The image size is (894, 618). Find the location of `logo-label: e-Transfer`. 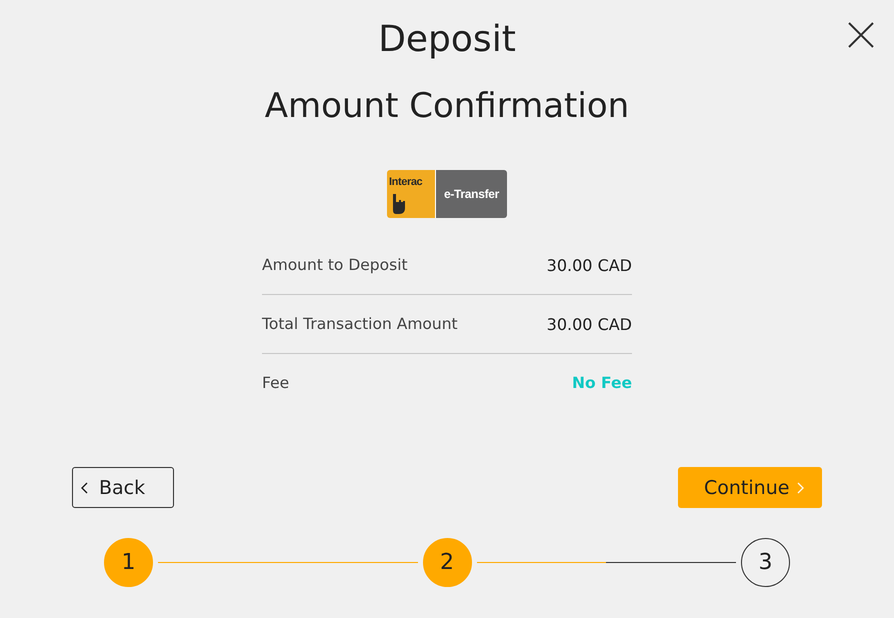

logo-label: e-Transfer is located at coordinates (471, 194).